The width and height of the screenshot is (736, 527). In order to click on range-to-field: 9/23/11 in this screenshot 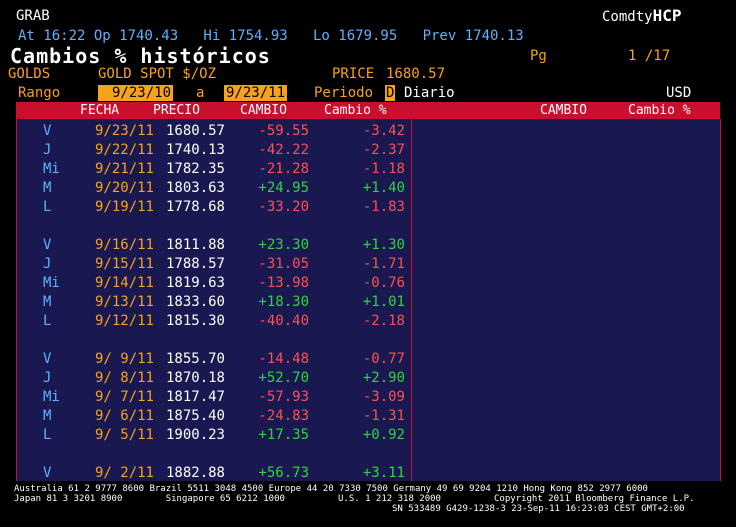, I will do `click(256, 93)`.